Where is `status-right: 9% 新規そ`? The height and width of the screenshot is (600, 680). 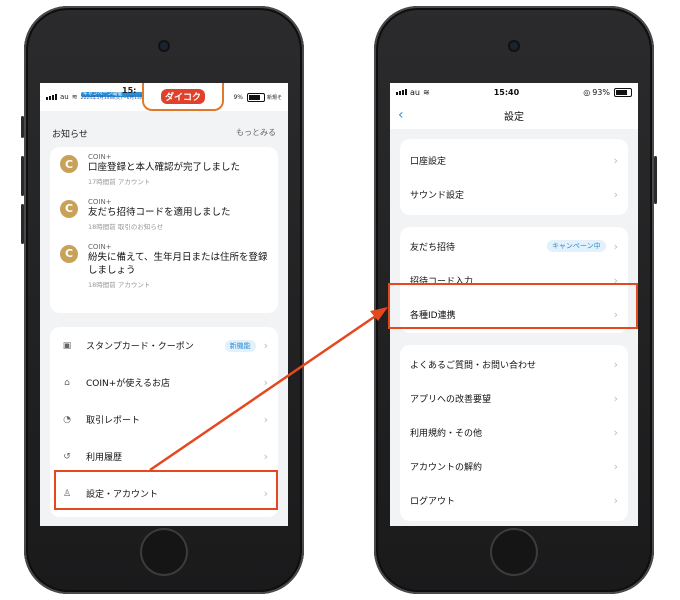
status-right: 9% 新規そ is located at coordinates (257, 97).